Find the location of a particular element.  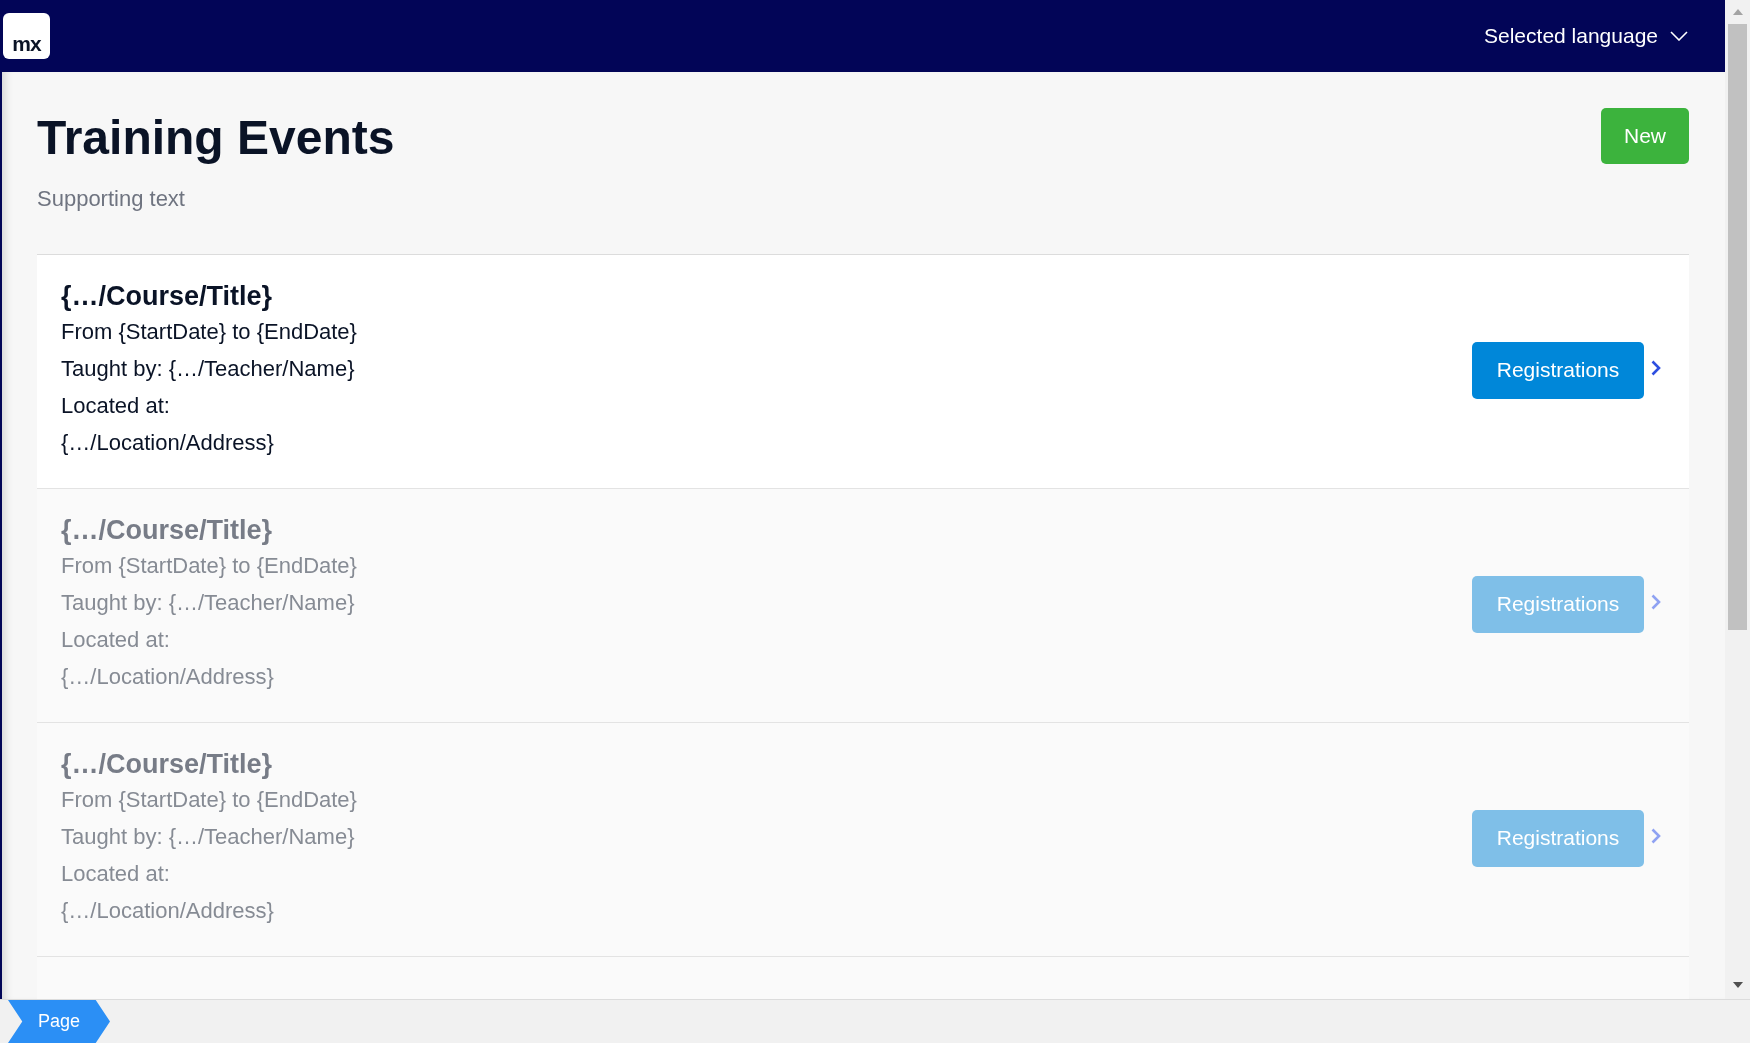

registrations-button: Registrations is located at coordinates (1558, 370).